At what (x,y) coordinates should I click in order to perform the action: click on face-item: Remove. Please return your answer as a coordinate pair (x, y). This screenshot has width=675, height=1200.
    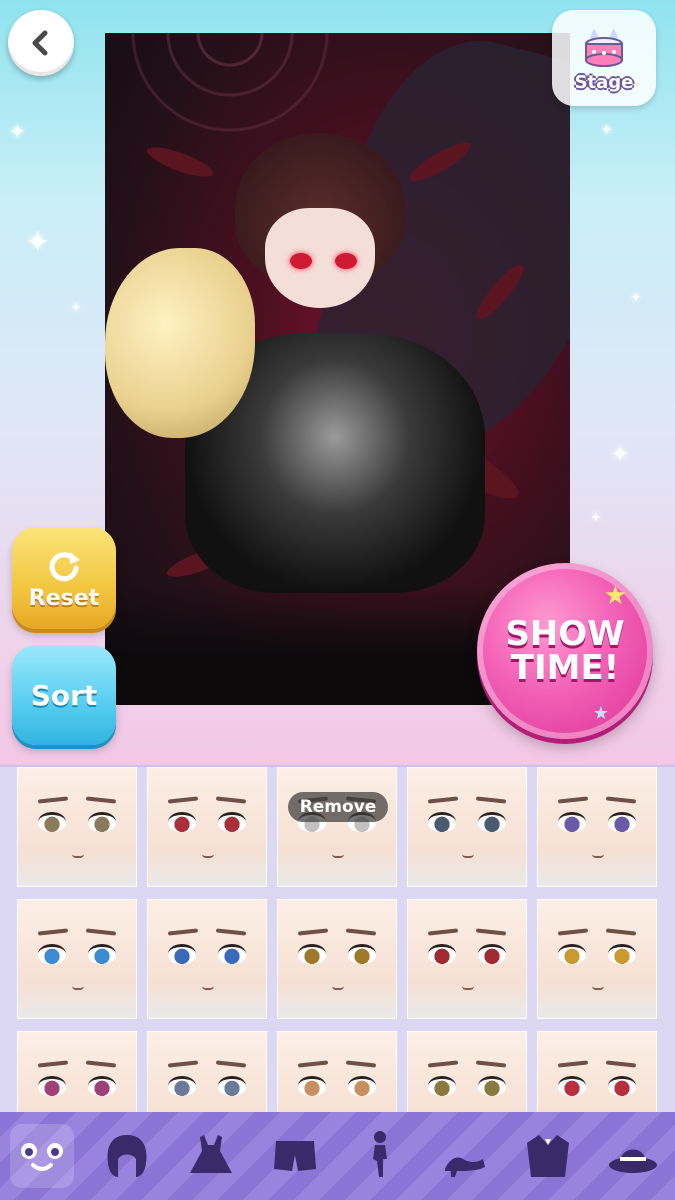
    Looking at the image, I should click on (337, 827).